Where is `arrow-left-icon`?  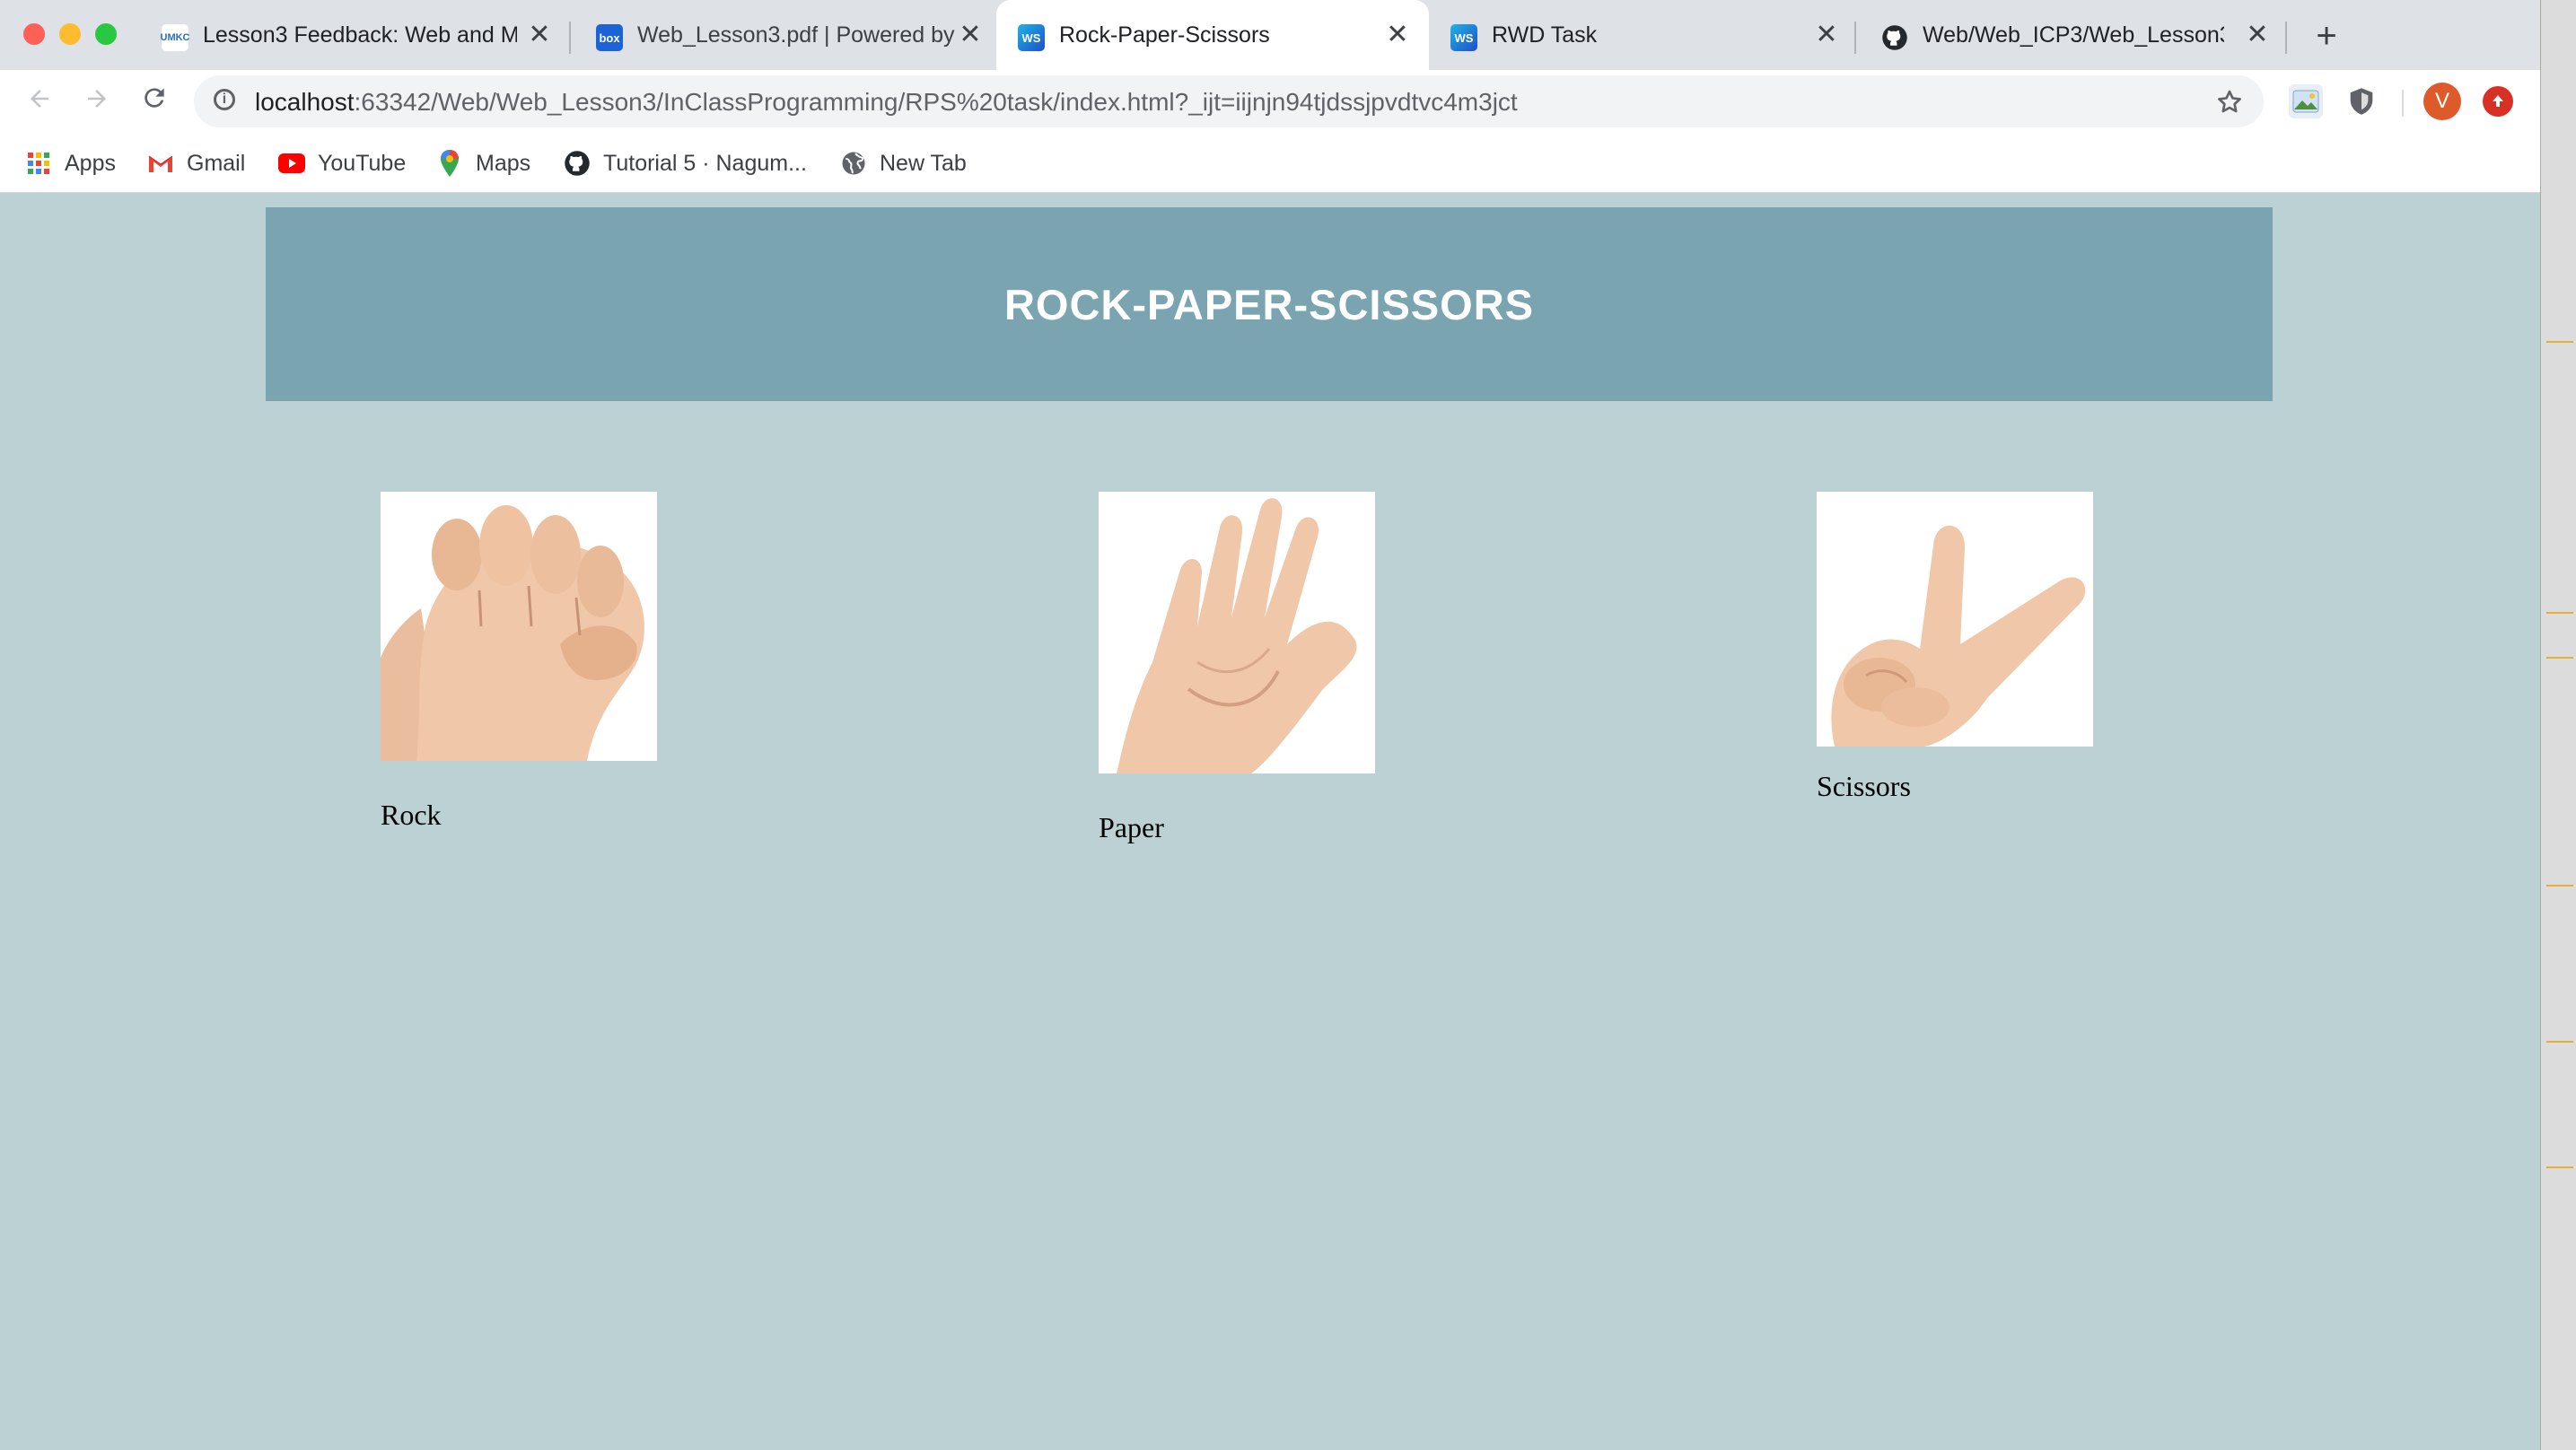
arrow-left-icon is located at coordinates (39, 99).